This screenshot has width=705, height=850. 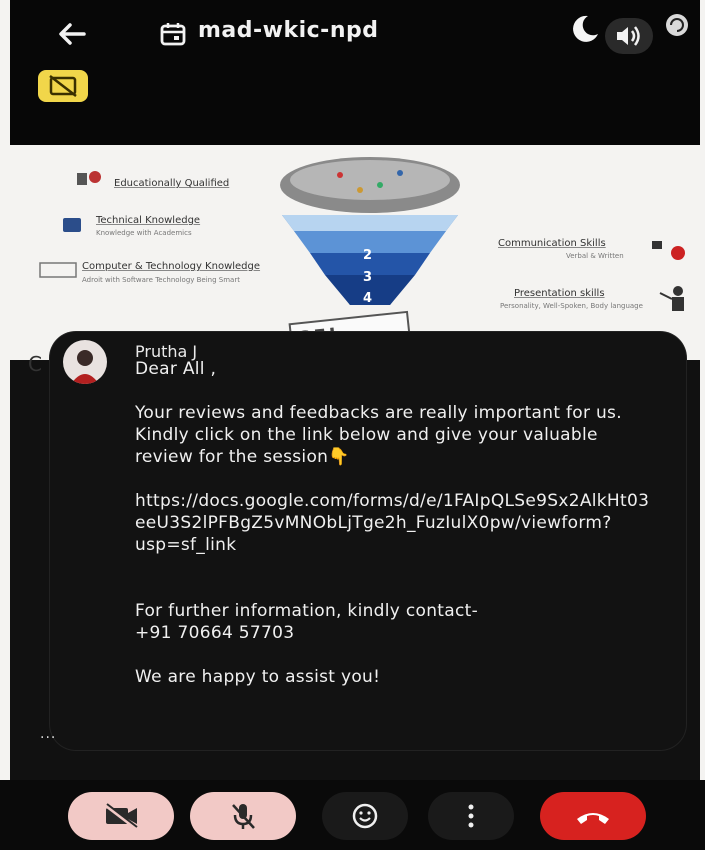 I want to click on back-button, so click(x=72, y=34).